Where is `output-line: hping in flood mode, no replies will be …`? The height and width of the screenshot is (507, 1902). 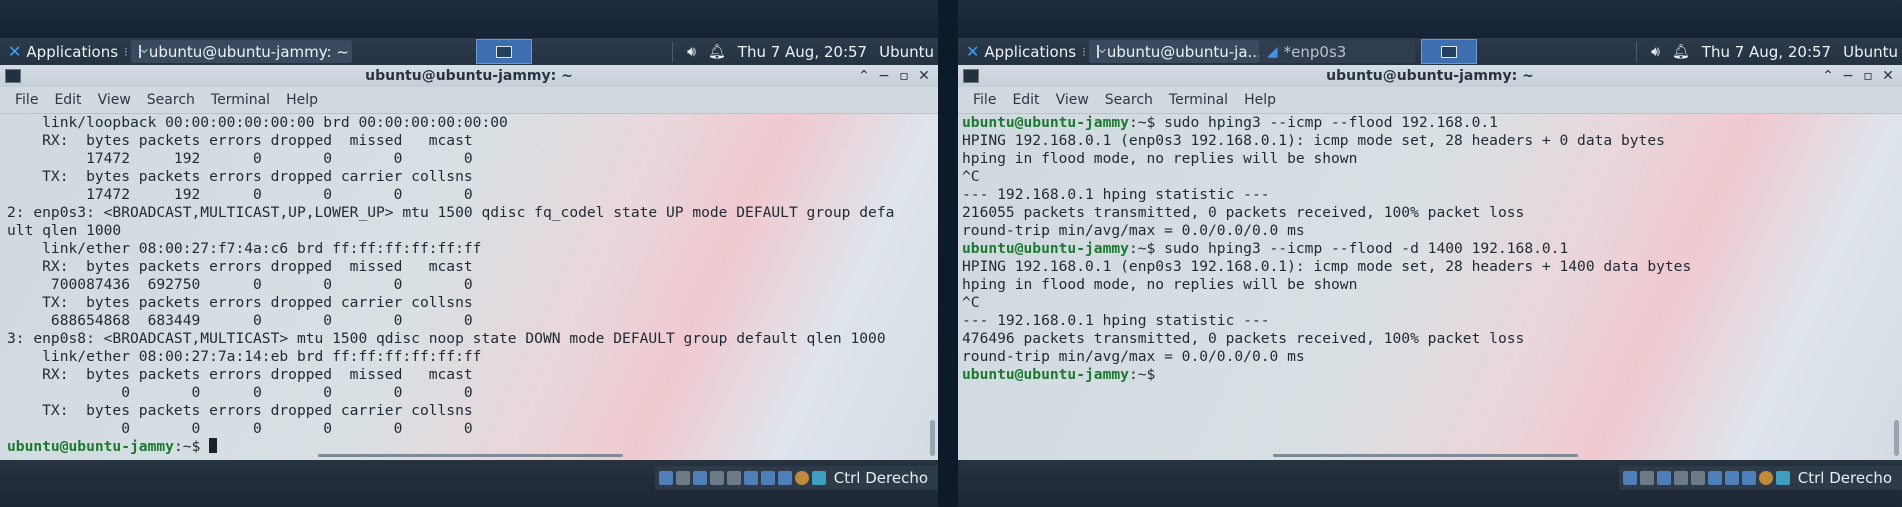
output-line: hping in flood mode, no replies will be … is located at coordinates (1160, 284).